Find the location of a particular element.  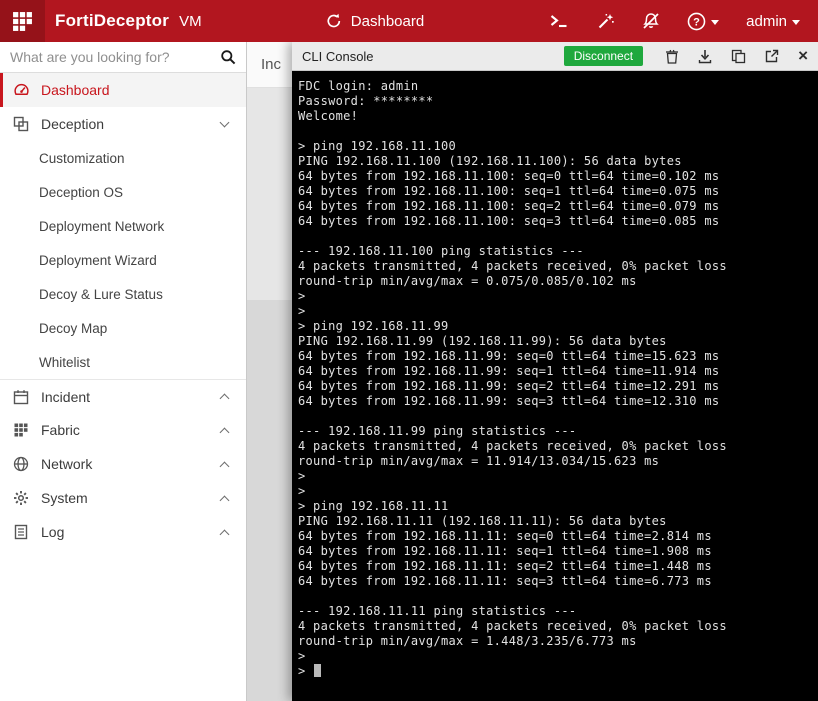

sidebar-subitem-decoy-lure-status: Decoy & Lure Status is located at coordinates (123, 294).